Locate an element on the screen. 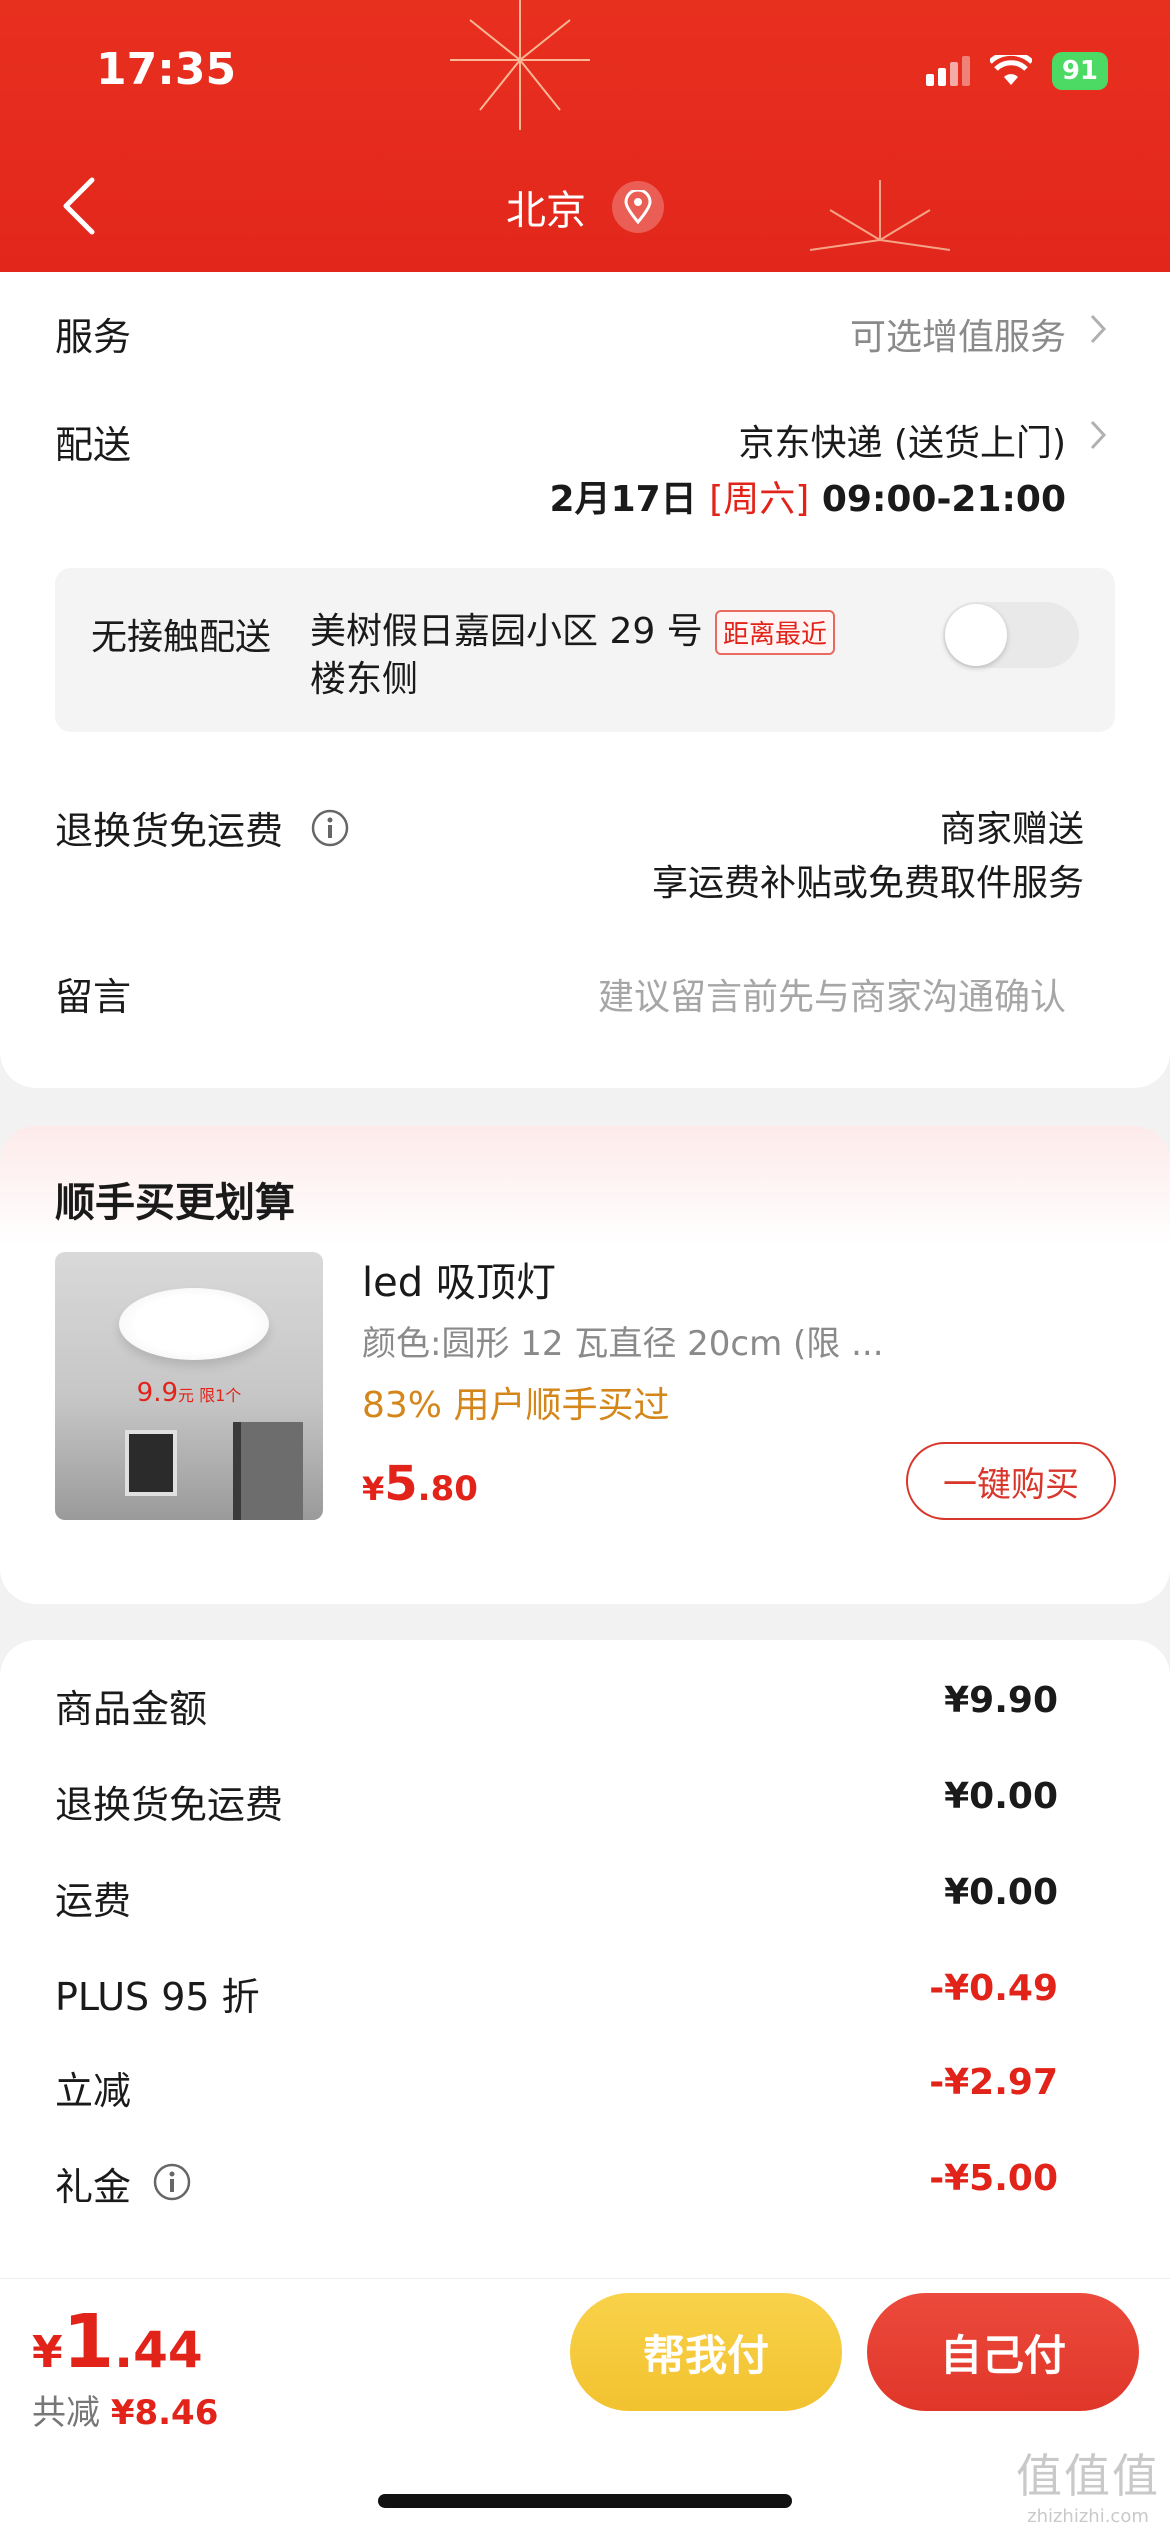 The image size is (1170, 2532). contactless-label: 无接触配送 is located at coordinates (181, 637).